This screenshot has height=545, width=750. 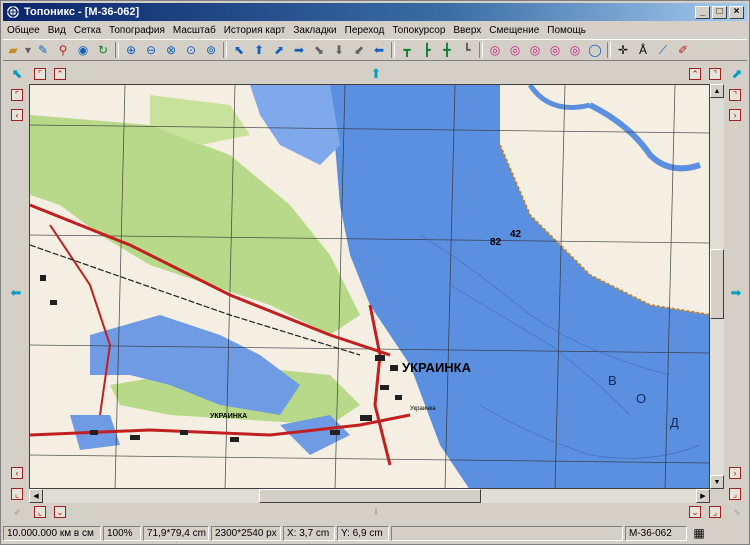 I want to click on grid-3-icon: ╋, so click(x=447, y=50).